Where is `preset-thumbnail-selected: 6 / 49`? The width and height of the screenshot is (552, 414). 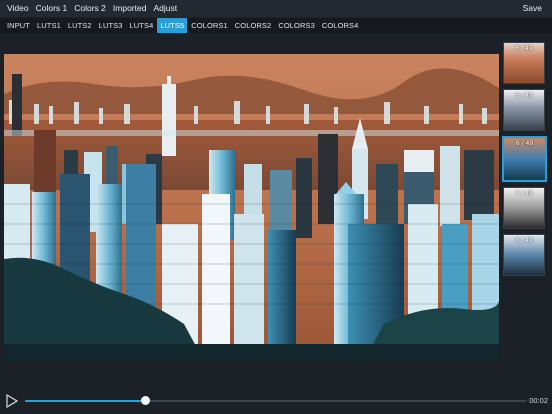 preset-thumbnail-selected: 6 / 49 is located at coordinates (524, 159).